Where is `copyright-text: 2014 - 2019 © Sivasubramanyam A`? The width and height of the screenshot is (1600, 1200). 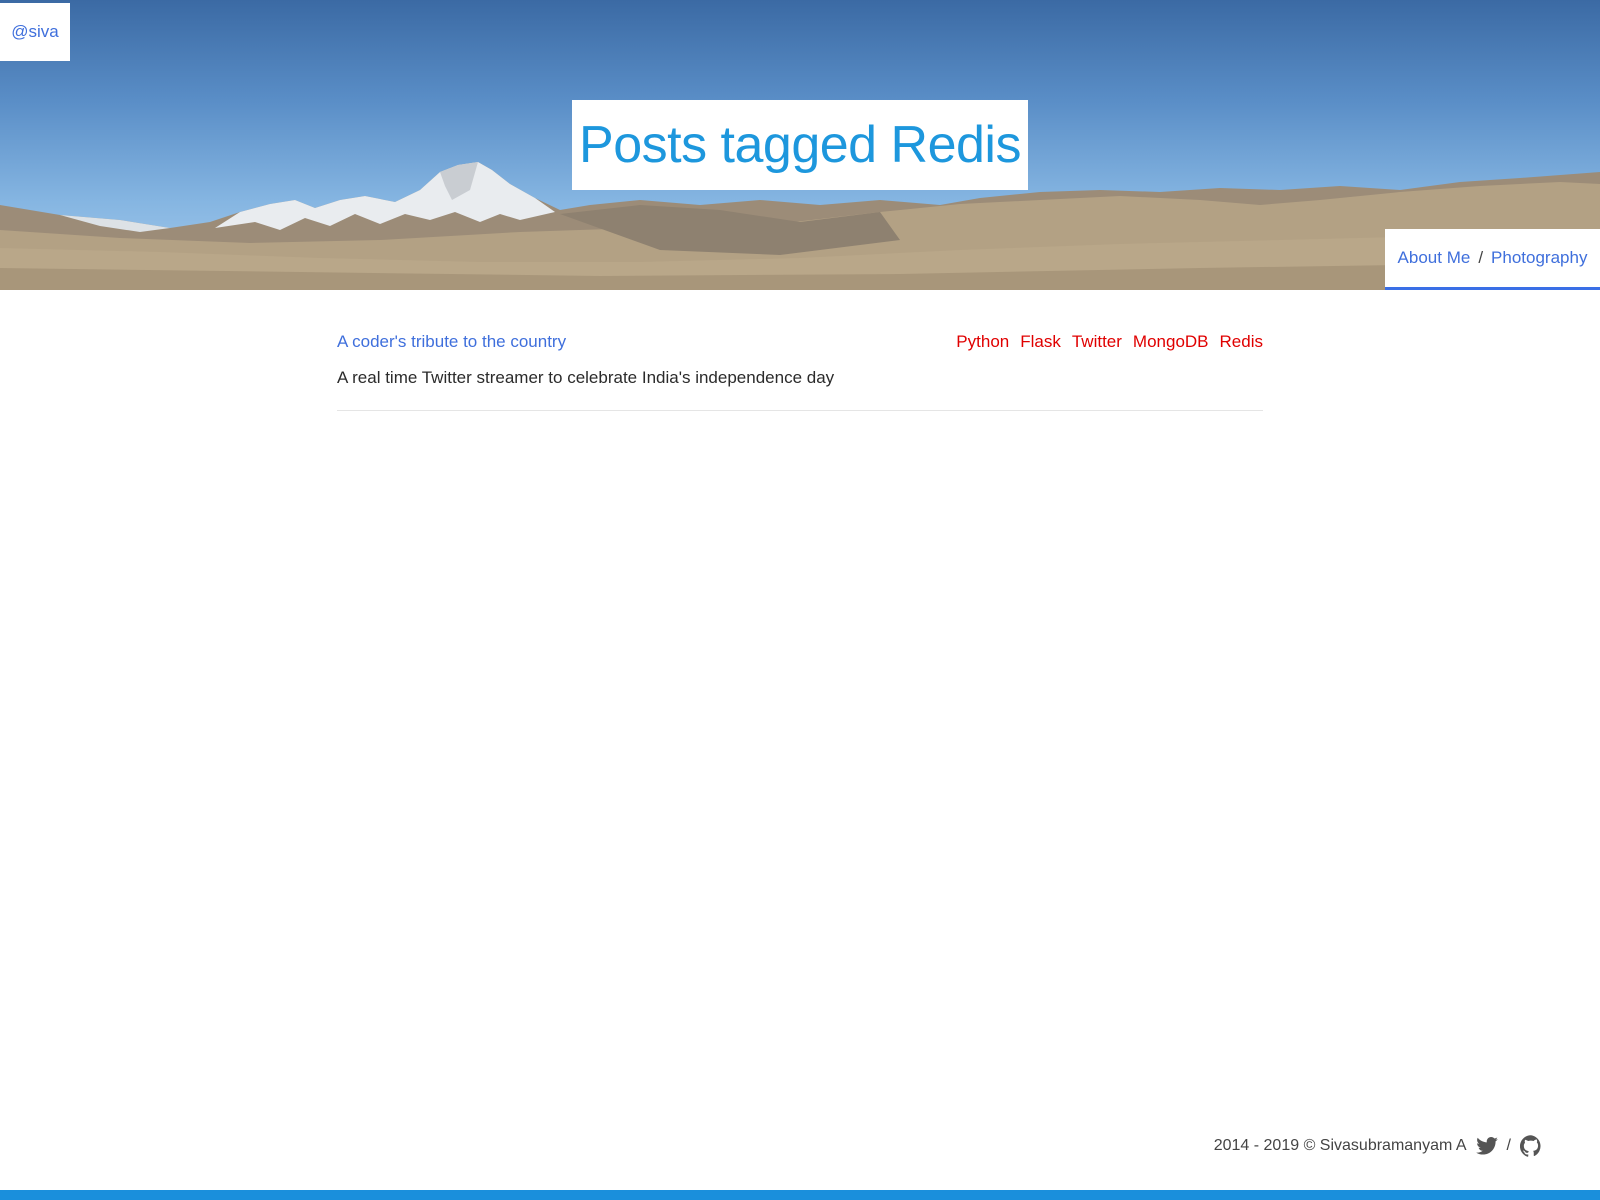 copyright-text: 2014 - 2019 © Sivasubramanyam A is located at coordinates (1340, 1145).